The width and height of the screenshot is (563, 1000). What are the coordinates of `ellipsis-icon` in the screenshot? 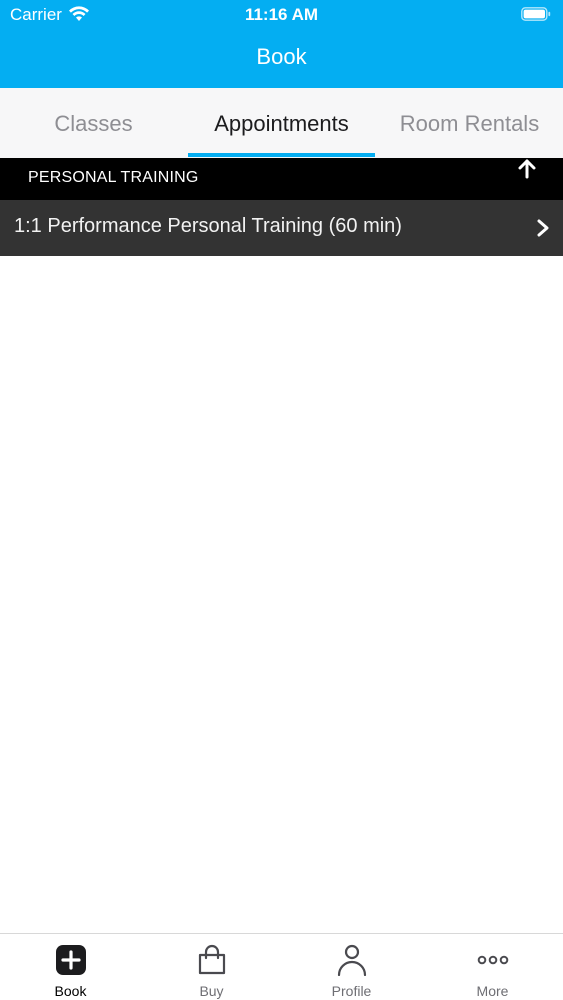 It's located at (493, 960).